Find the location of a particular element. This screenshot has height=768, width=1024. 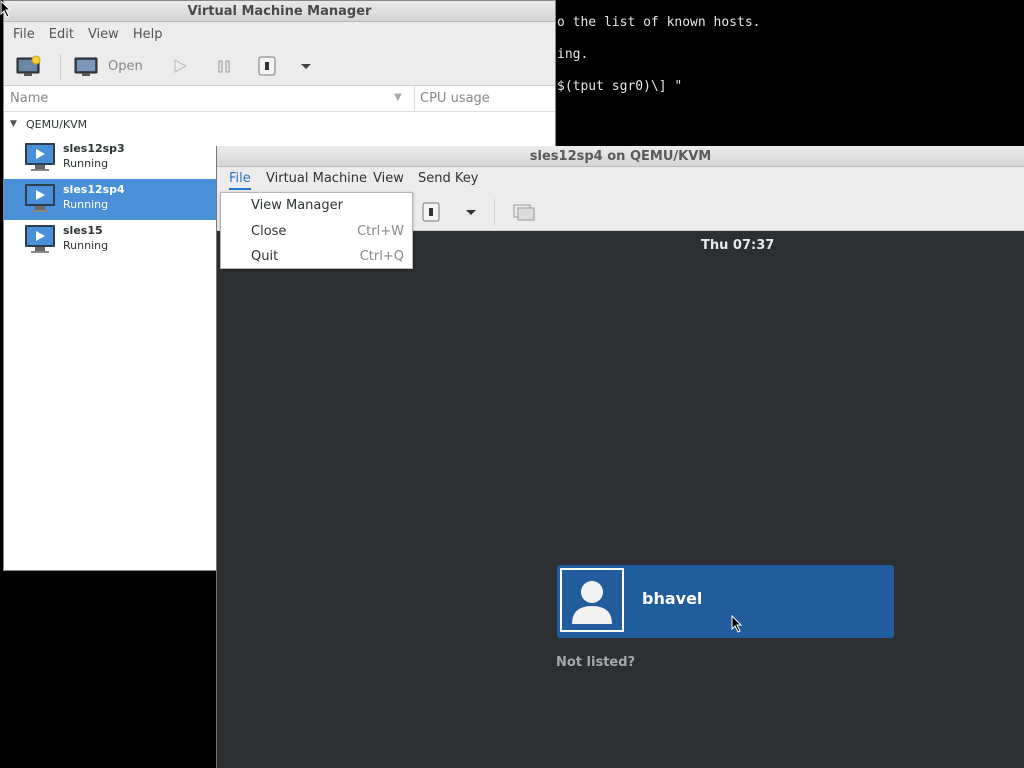

avatar is located at coordinates (592, 600).